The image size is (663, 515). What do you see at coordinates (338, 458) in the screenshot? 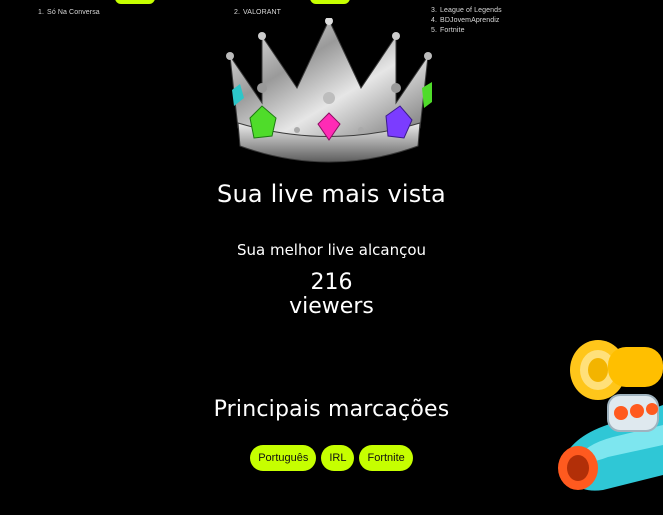
I see `tag-chip-irl: IRL` at bounding box center [338, 458].